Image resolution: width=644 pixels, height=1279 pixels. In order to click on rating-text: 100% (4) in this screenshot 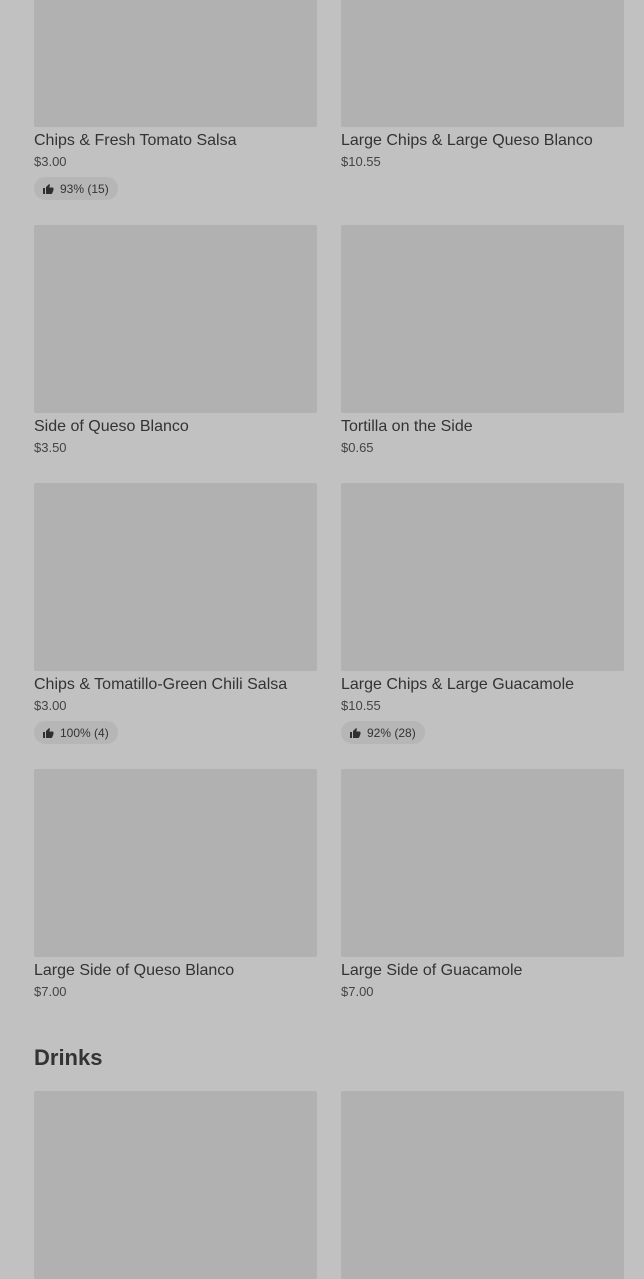, I will do `click(84, 732)`.